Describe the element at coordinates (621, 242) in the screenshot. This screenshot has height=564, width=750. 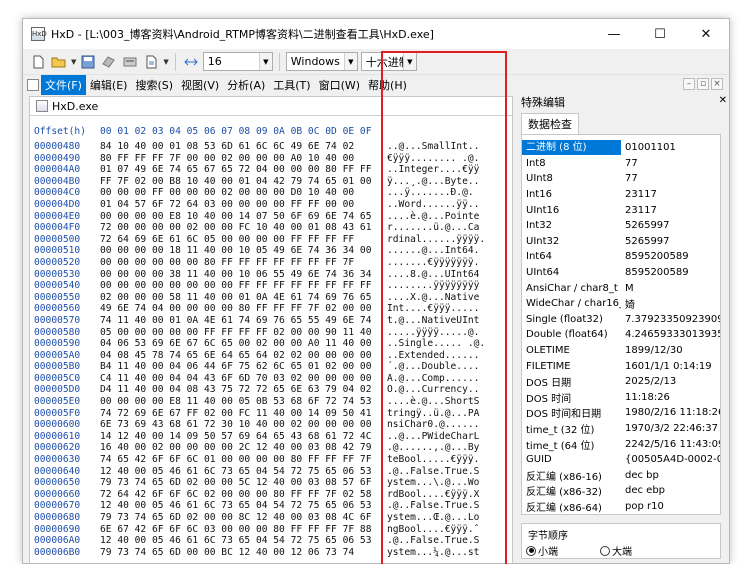
I see `inspector-row: UInt32 5265997` at that location.